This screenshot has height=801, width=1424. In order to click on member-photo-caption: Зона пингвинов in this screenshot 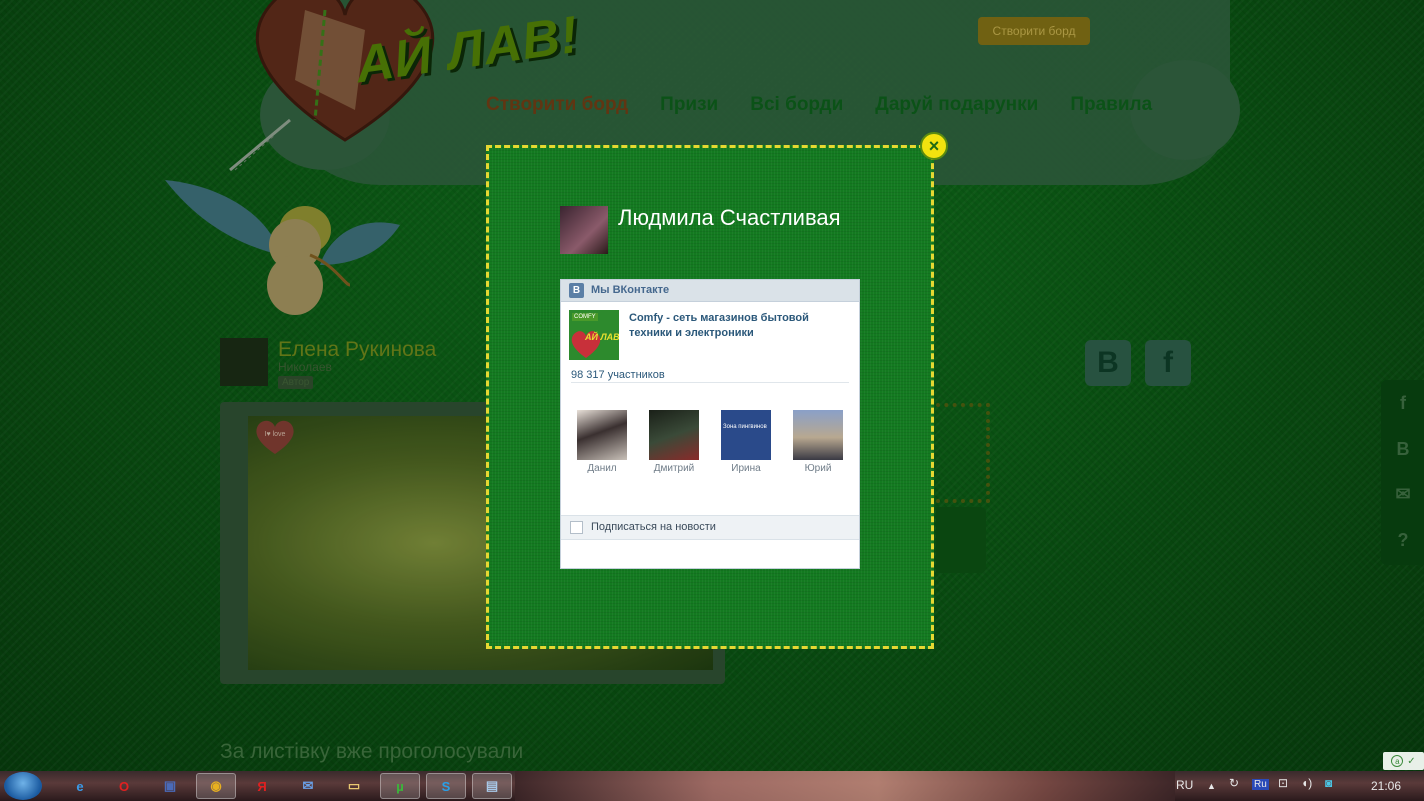, I will do `click(745, 427)`.